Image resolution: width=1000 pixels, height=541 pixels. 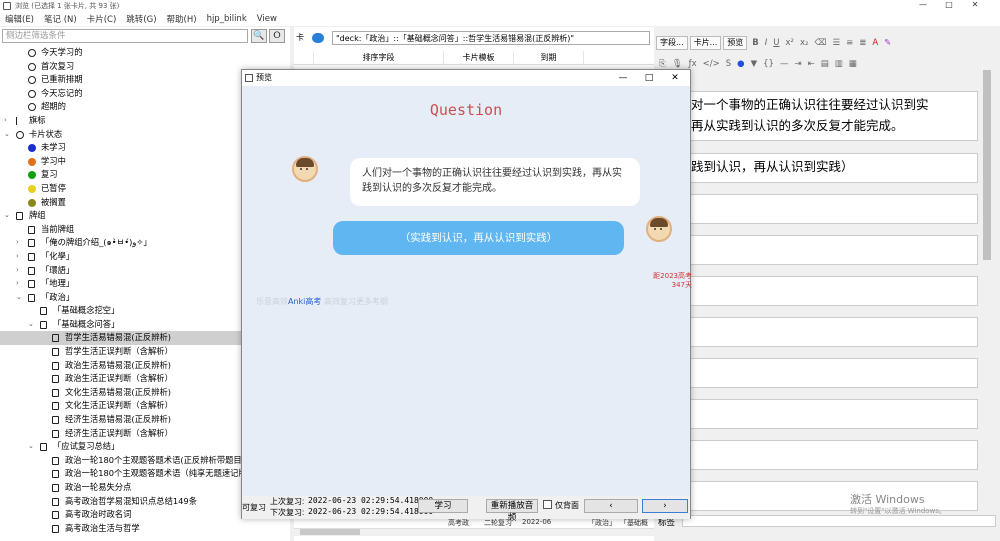 What do you see at coordinates (677, 64) in the screenshot?
I see `mic-icon: 🎙` at bounding box center [677, 64].